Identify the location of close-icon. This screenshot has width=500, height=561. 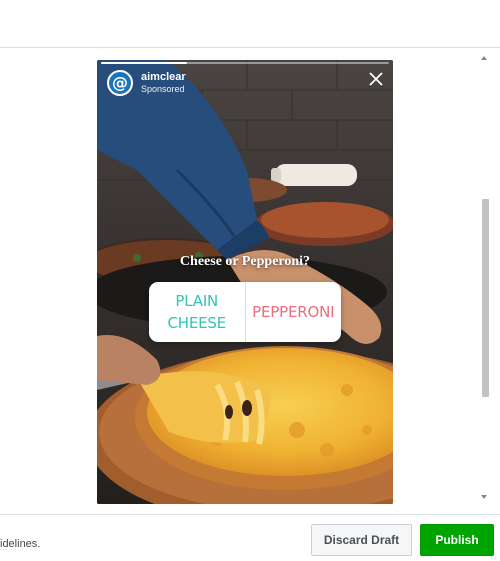
(376, 79).